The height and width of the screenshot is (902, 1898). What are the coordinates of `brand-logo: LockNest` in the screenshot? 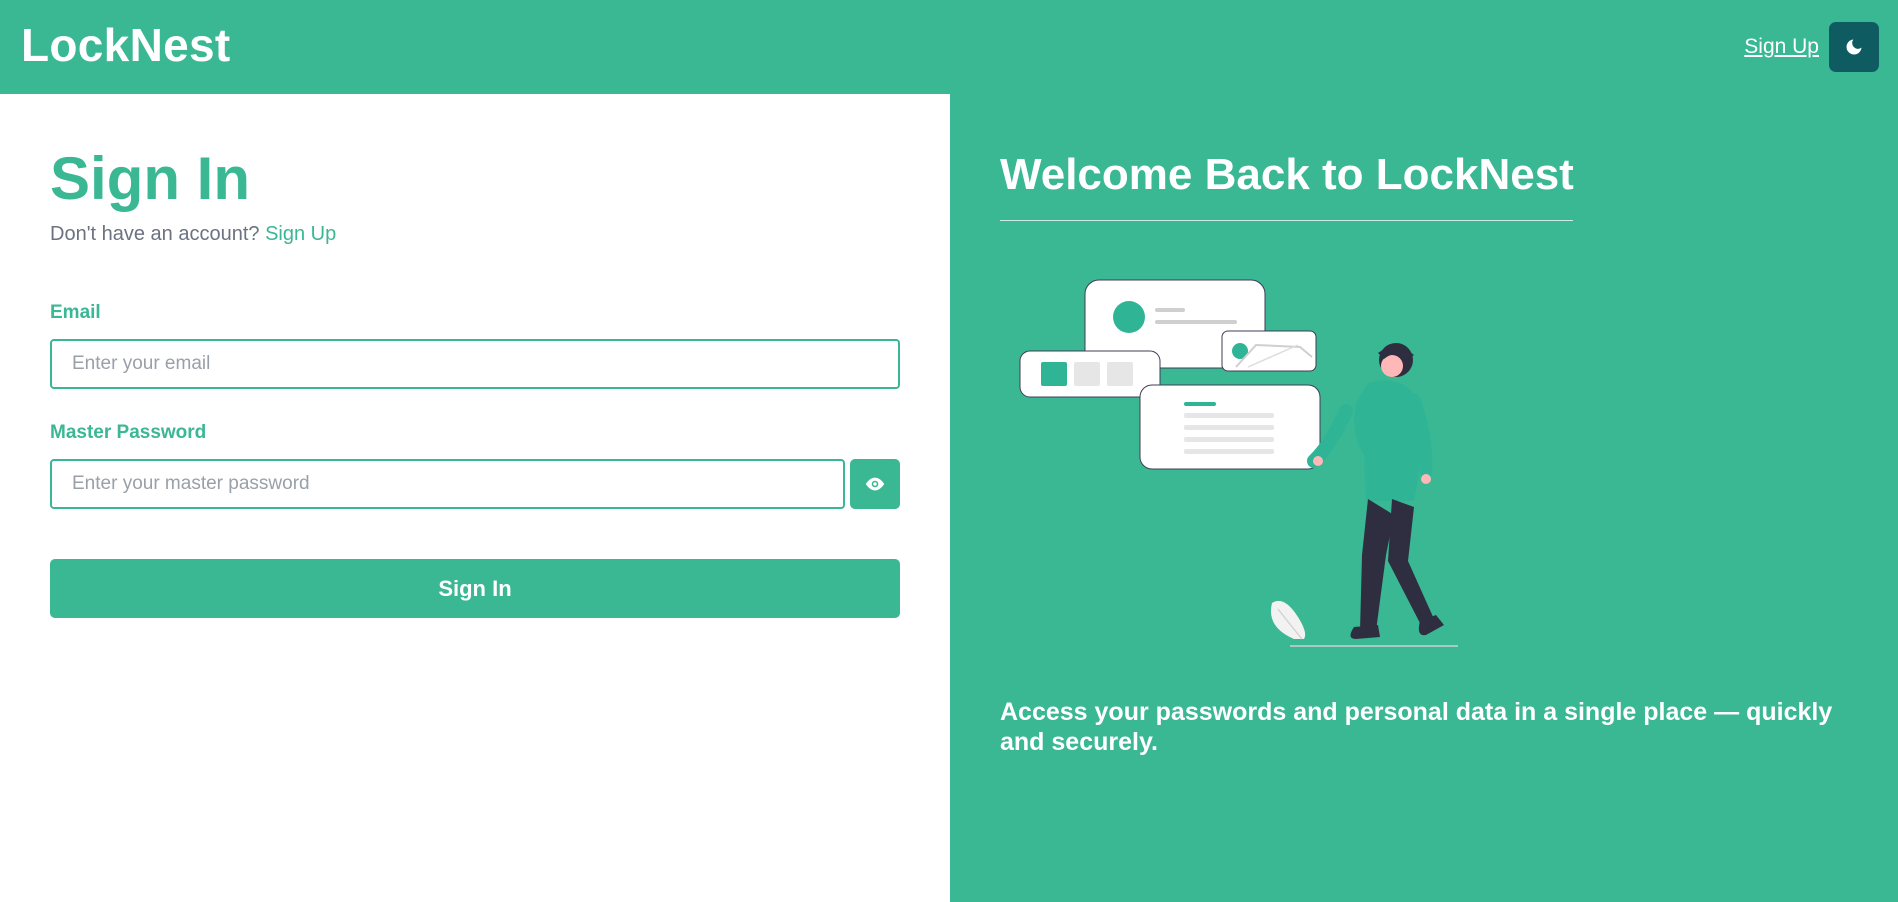 It's located at (125, 45).